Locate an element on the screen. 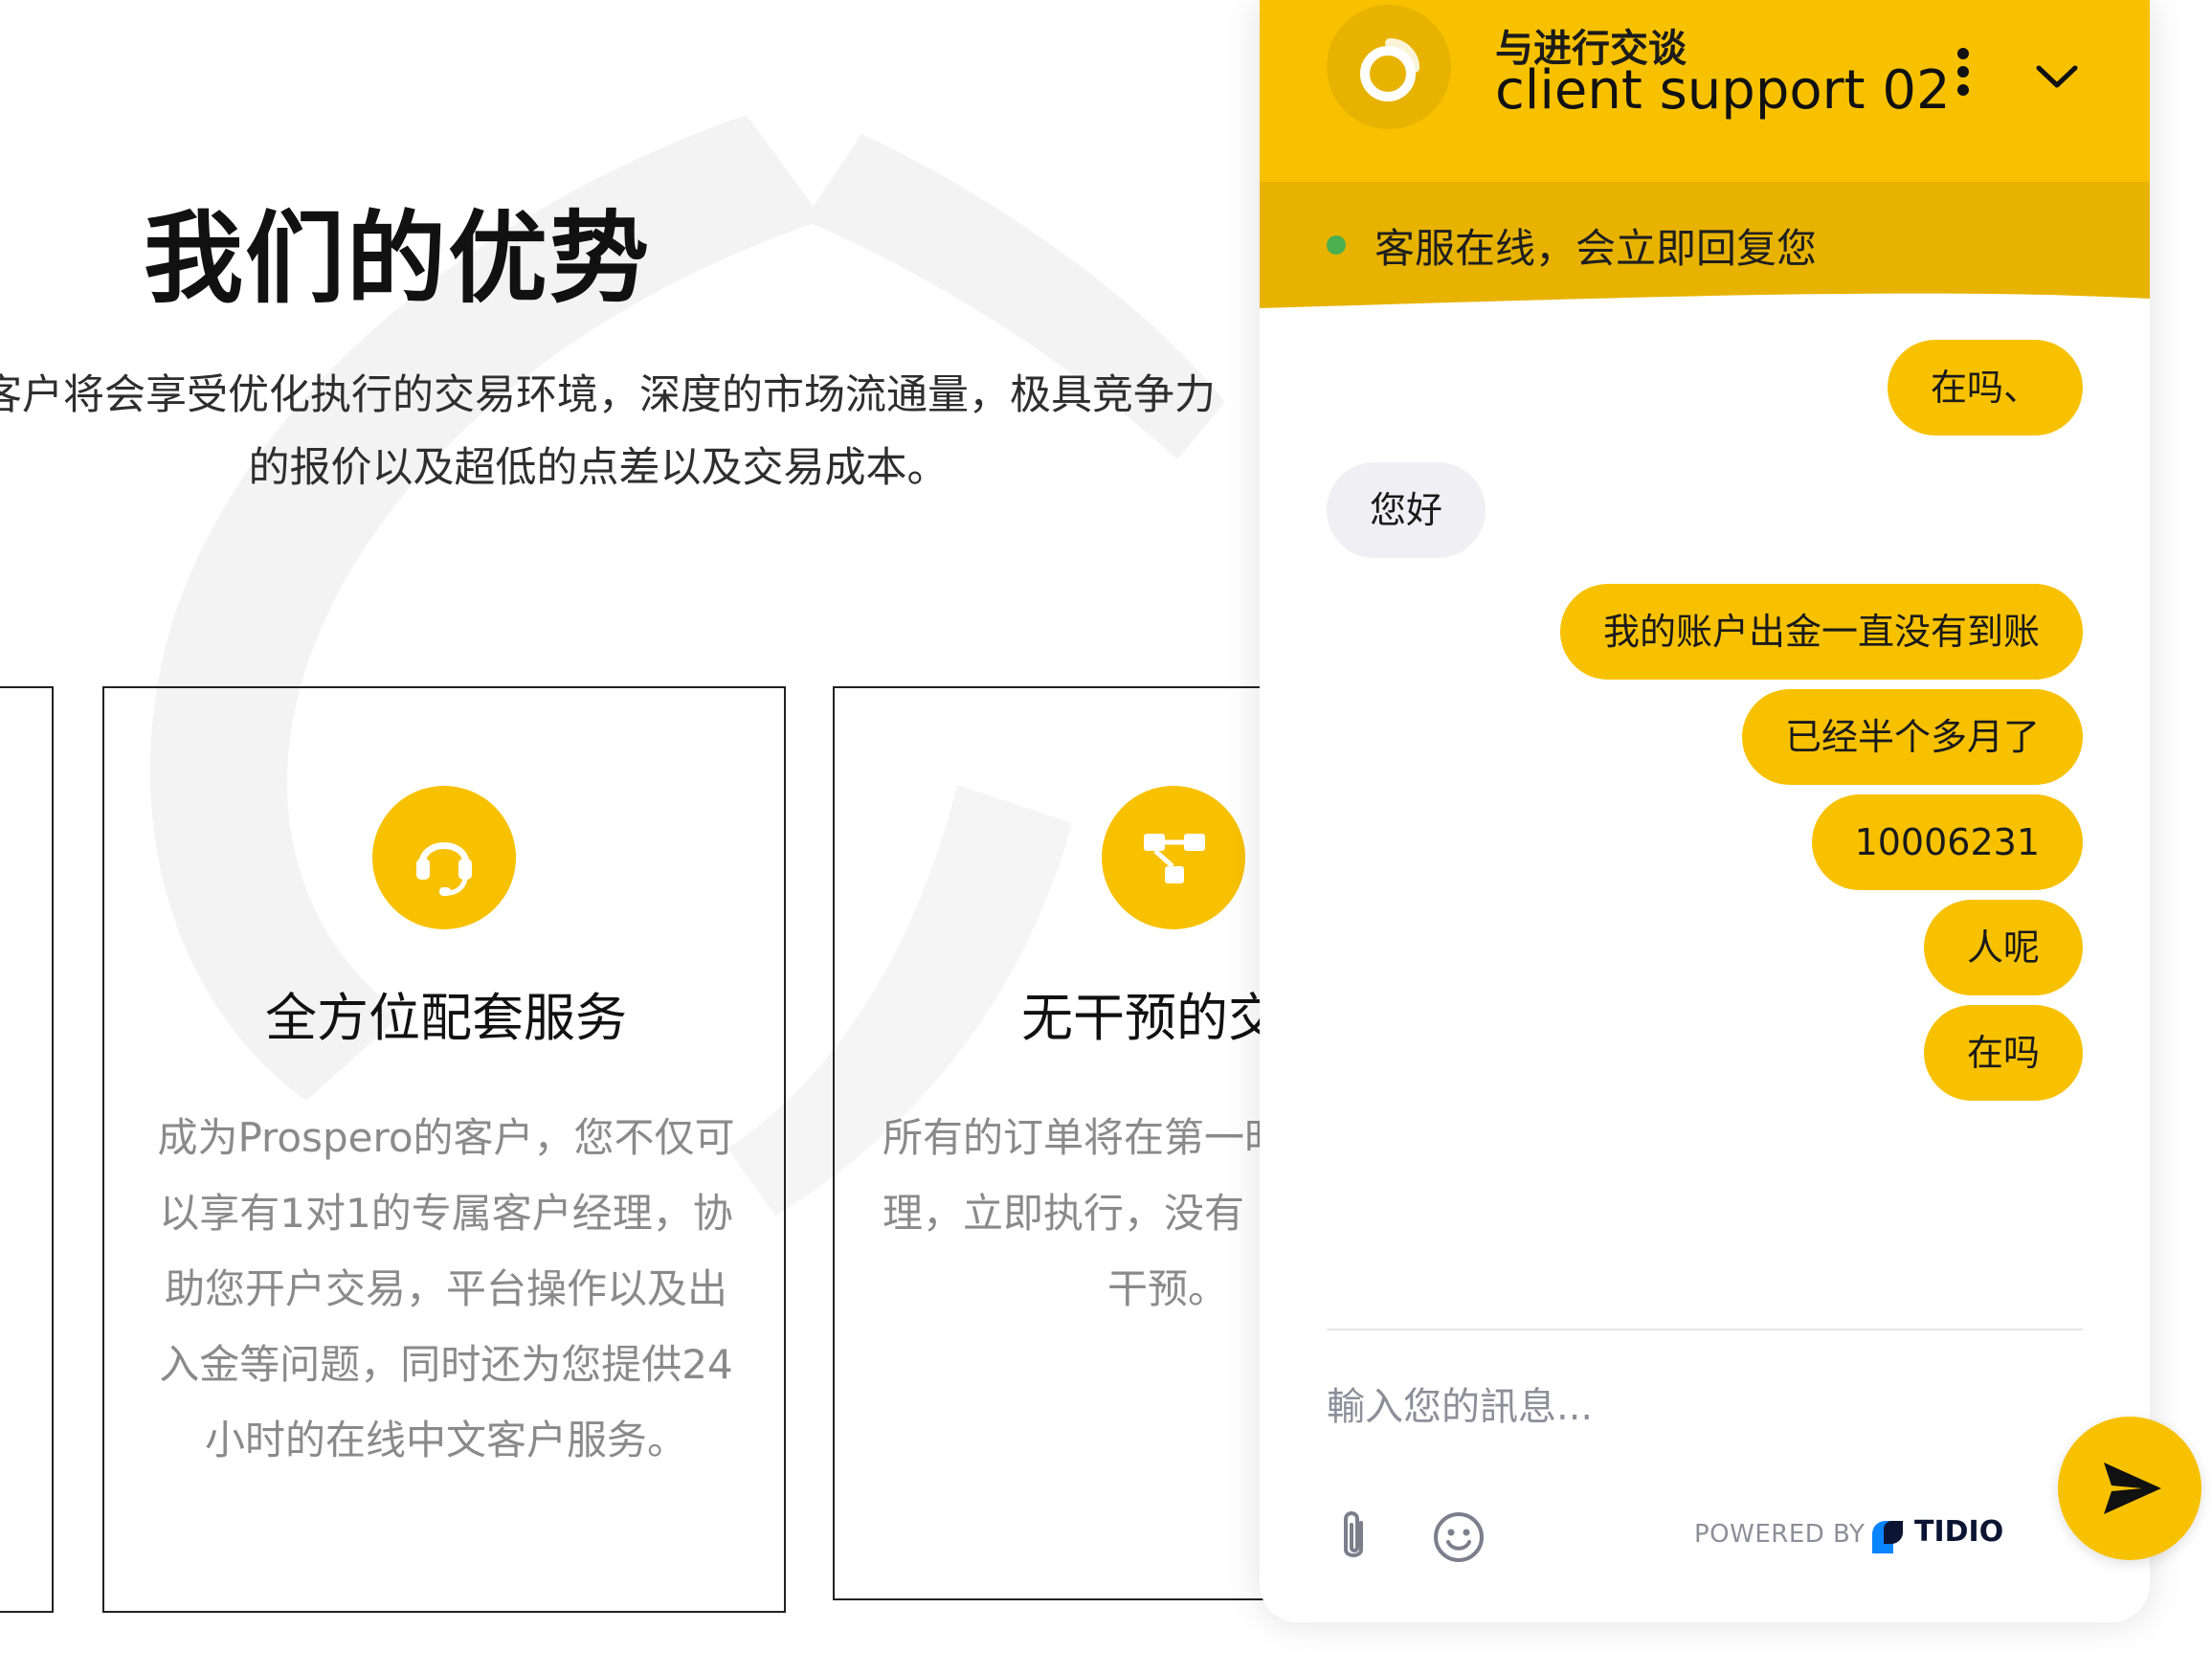 This screenshot has height=1675, width=2212. card-title: 无干预的交 is located at coordinates (1147, 1018).